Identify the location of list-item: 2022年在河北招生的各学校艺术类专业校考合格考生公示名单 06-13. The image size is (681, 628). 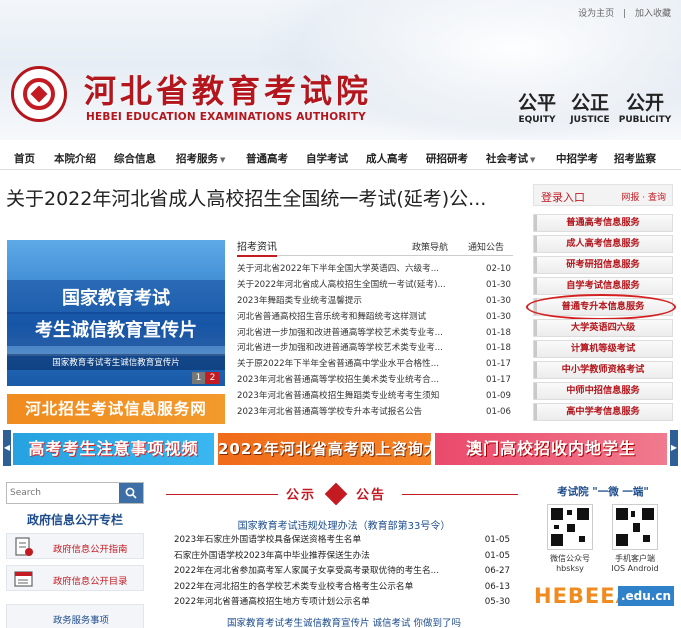
(344, 588).